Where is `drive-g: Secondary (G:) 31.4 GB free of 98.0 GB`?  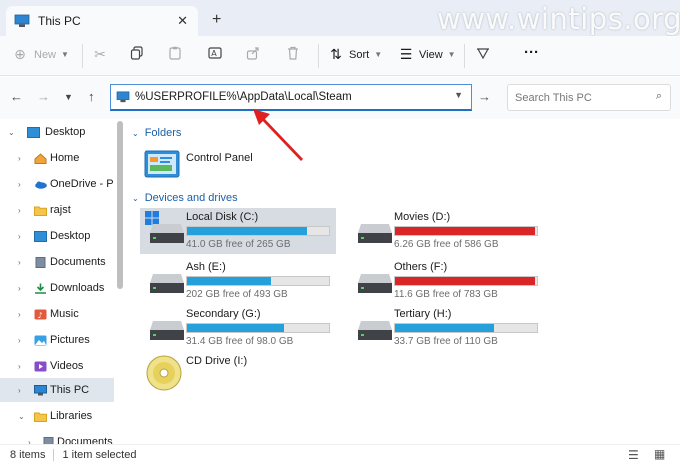 drive-g: Secondary (G:) 31.4 GB free of 98.0 GB is located at coordinates (238, 328).